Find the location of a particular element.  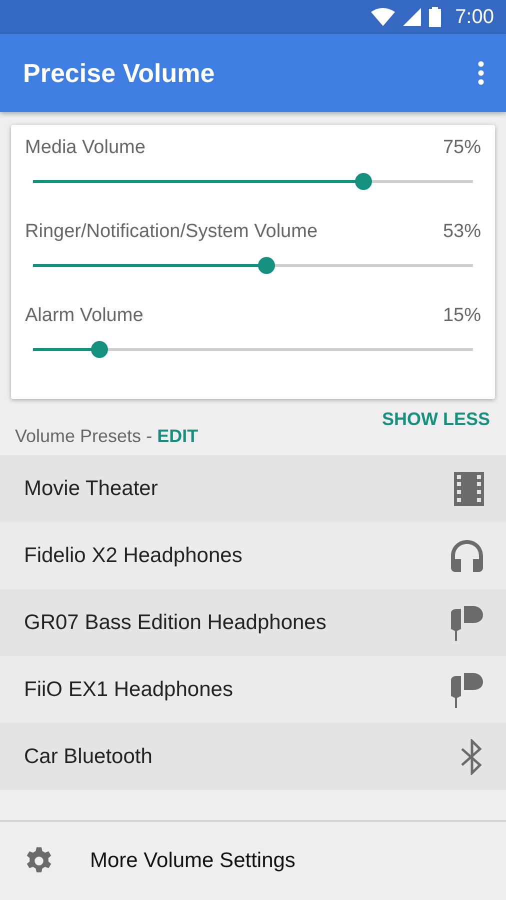

preset-name: Car Bluetooth is located at coordinates (88, 756).